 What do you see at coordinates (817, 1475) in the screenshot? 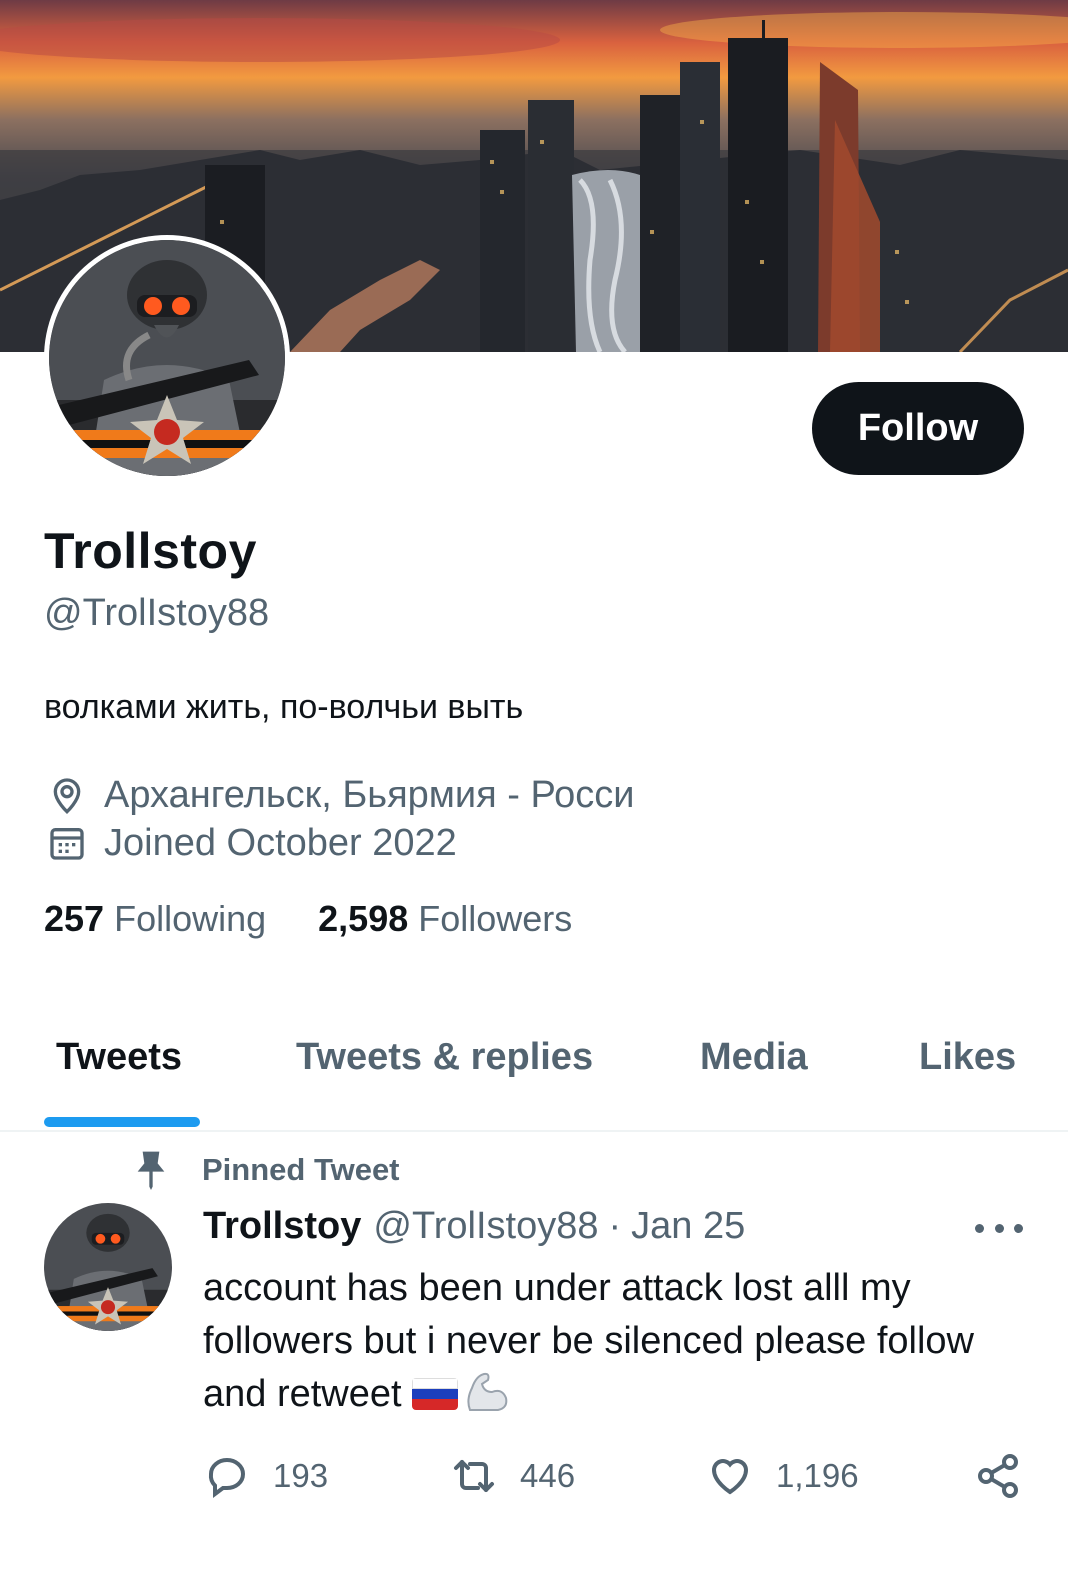
I see `like-count: 1,196` at bounding box center [817, 1475].